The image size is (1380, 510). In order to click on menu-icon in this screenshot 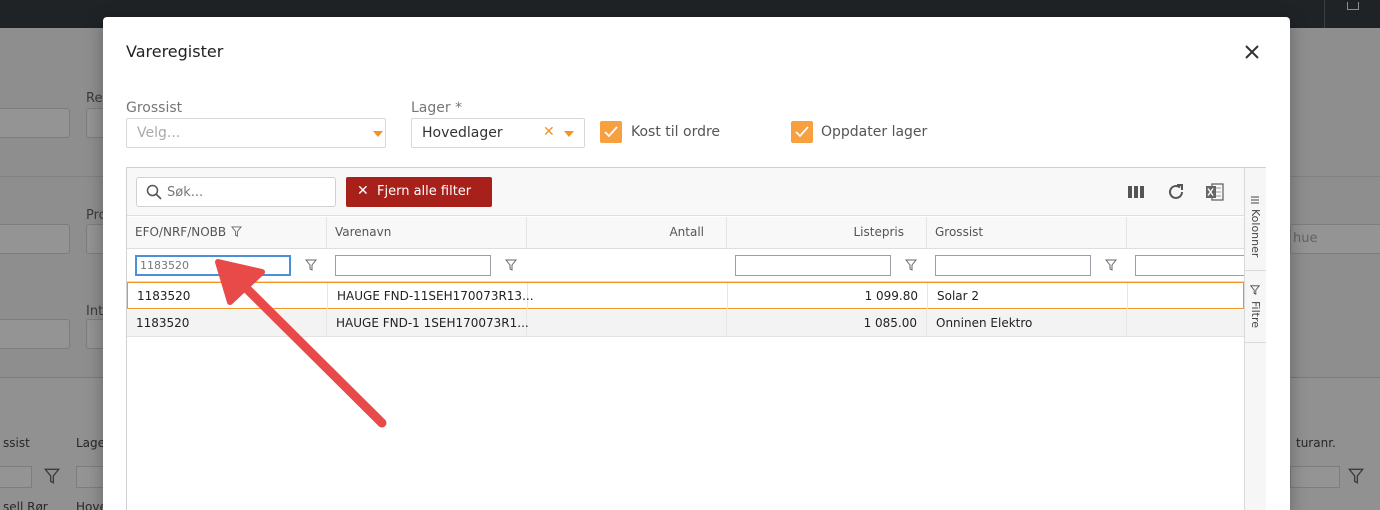, I will do `click(1255, 200)`.